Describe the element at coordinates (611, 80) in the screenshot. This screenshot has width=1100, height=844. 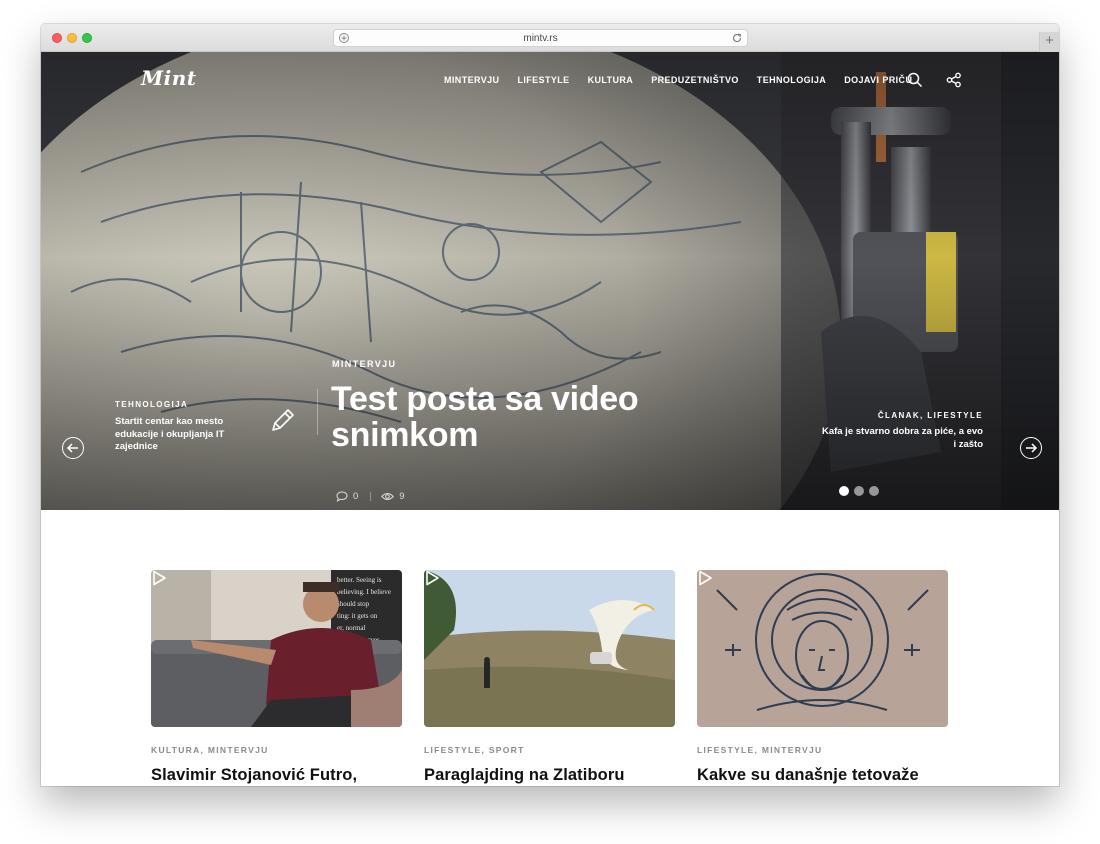
I see `menu-item-kultura: KULTURA` at that location.